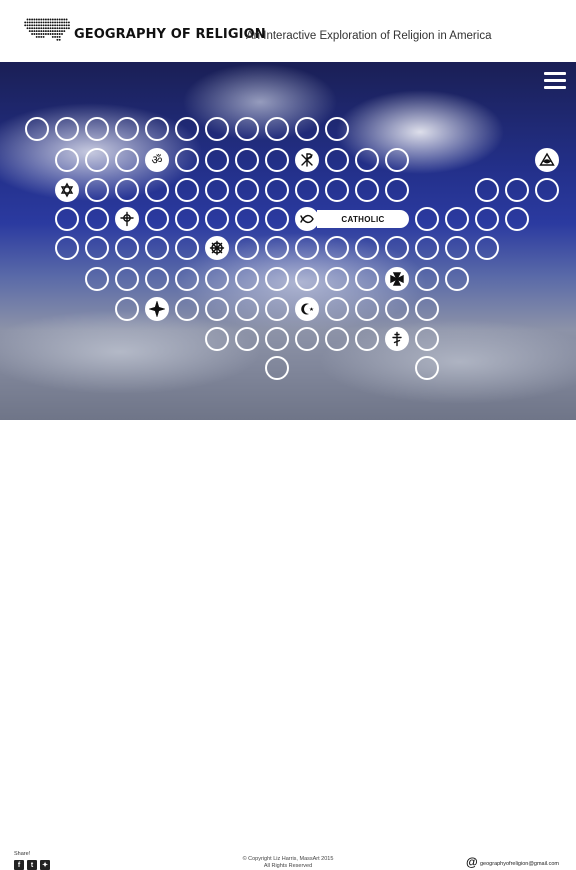 Image resolution: width=576 pixels, height=870 pixels. Describe the element at coordinates (127, 219) in the screenshot. I see `celtic-cross-icon` at that location.